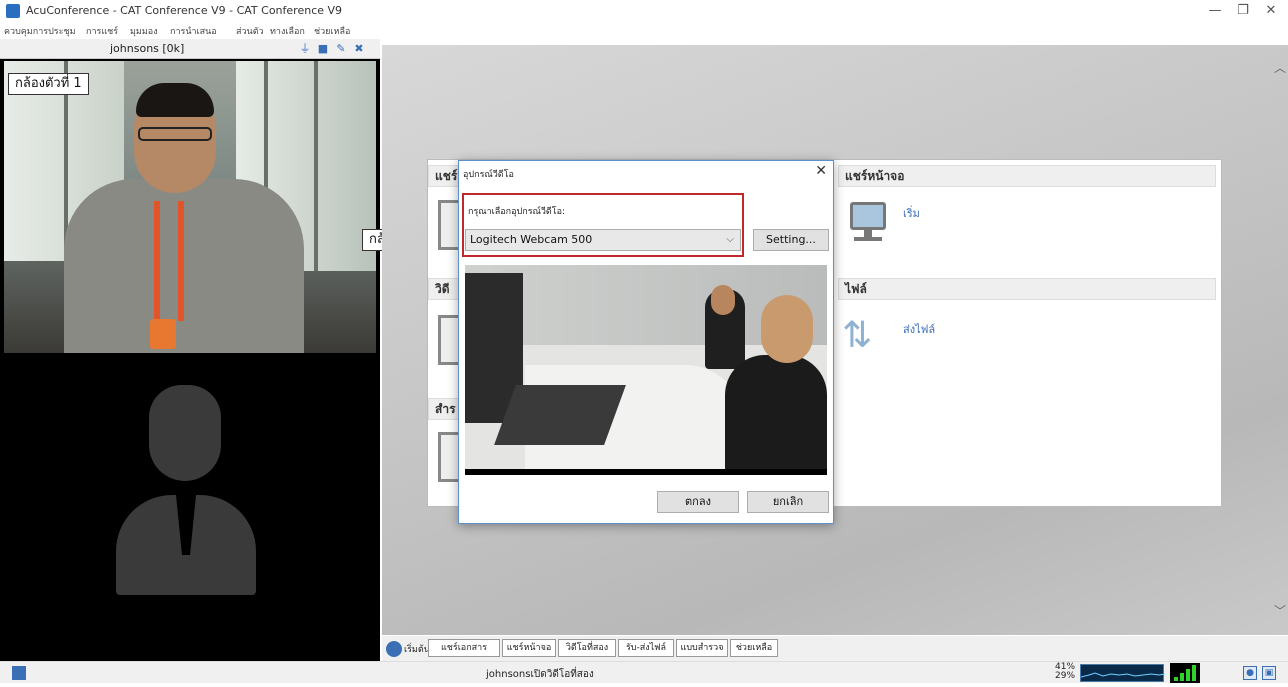 The width and height of the screenshot is (1288, 687). I want to click on signal-strength-icon, so click(1185, 673).